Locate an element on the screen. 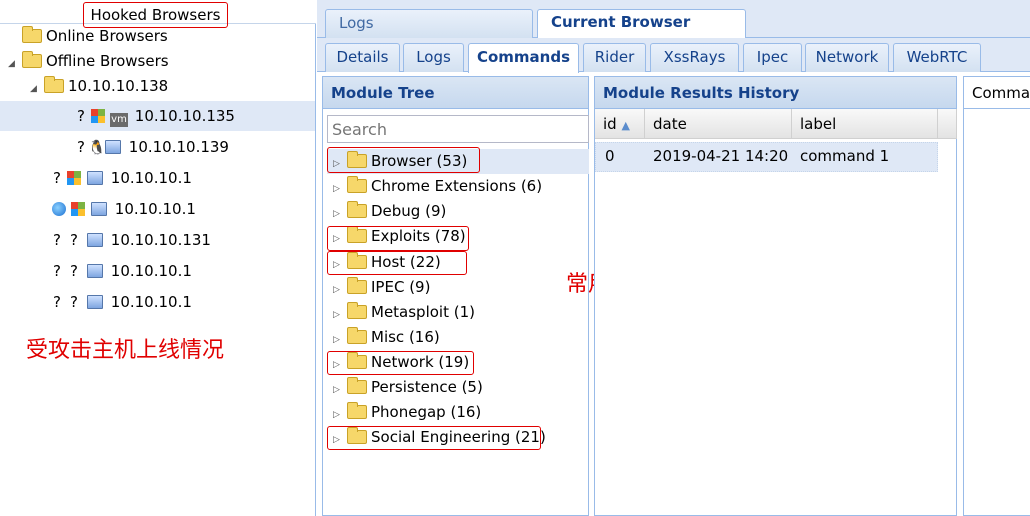 The width and height of the screenshot is (1030, 516). module-tree-title: Module Tree is located at coordinates (455, 93).